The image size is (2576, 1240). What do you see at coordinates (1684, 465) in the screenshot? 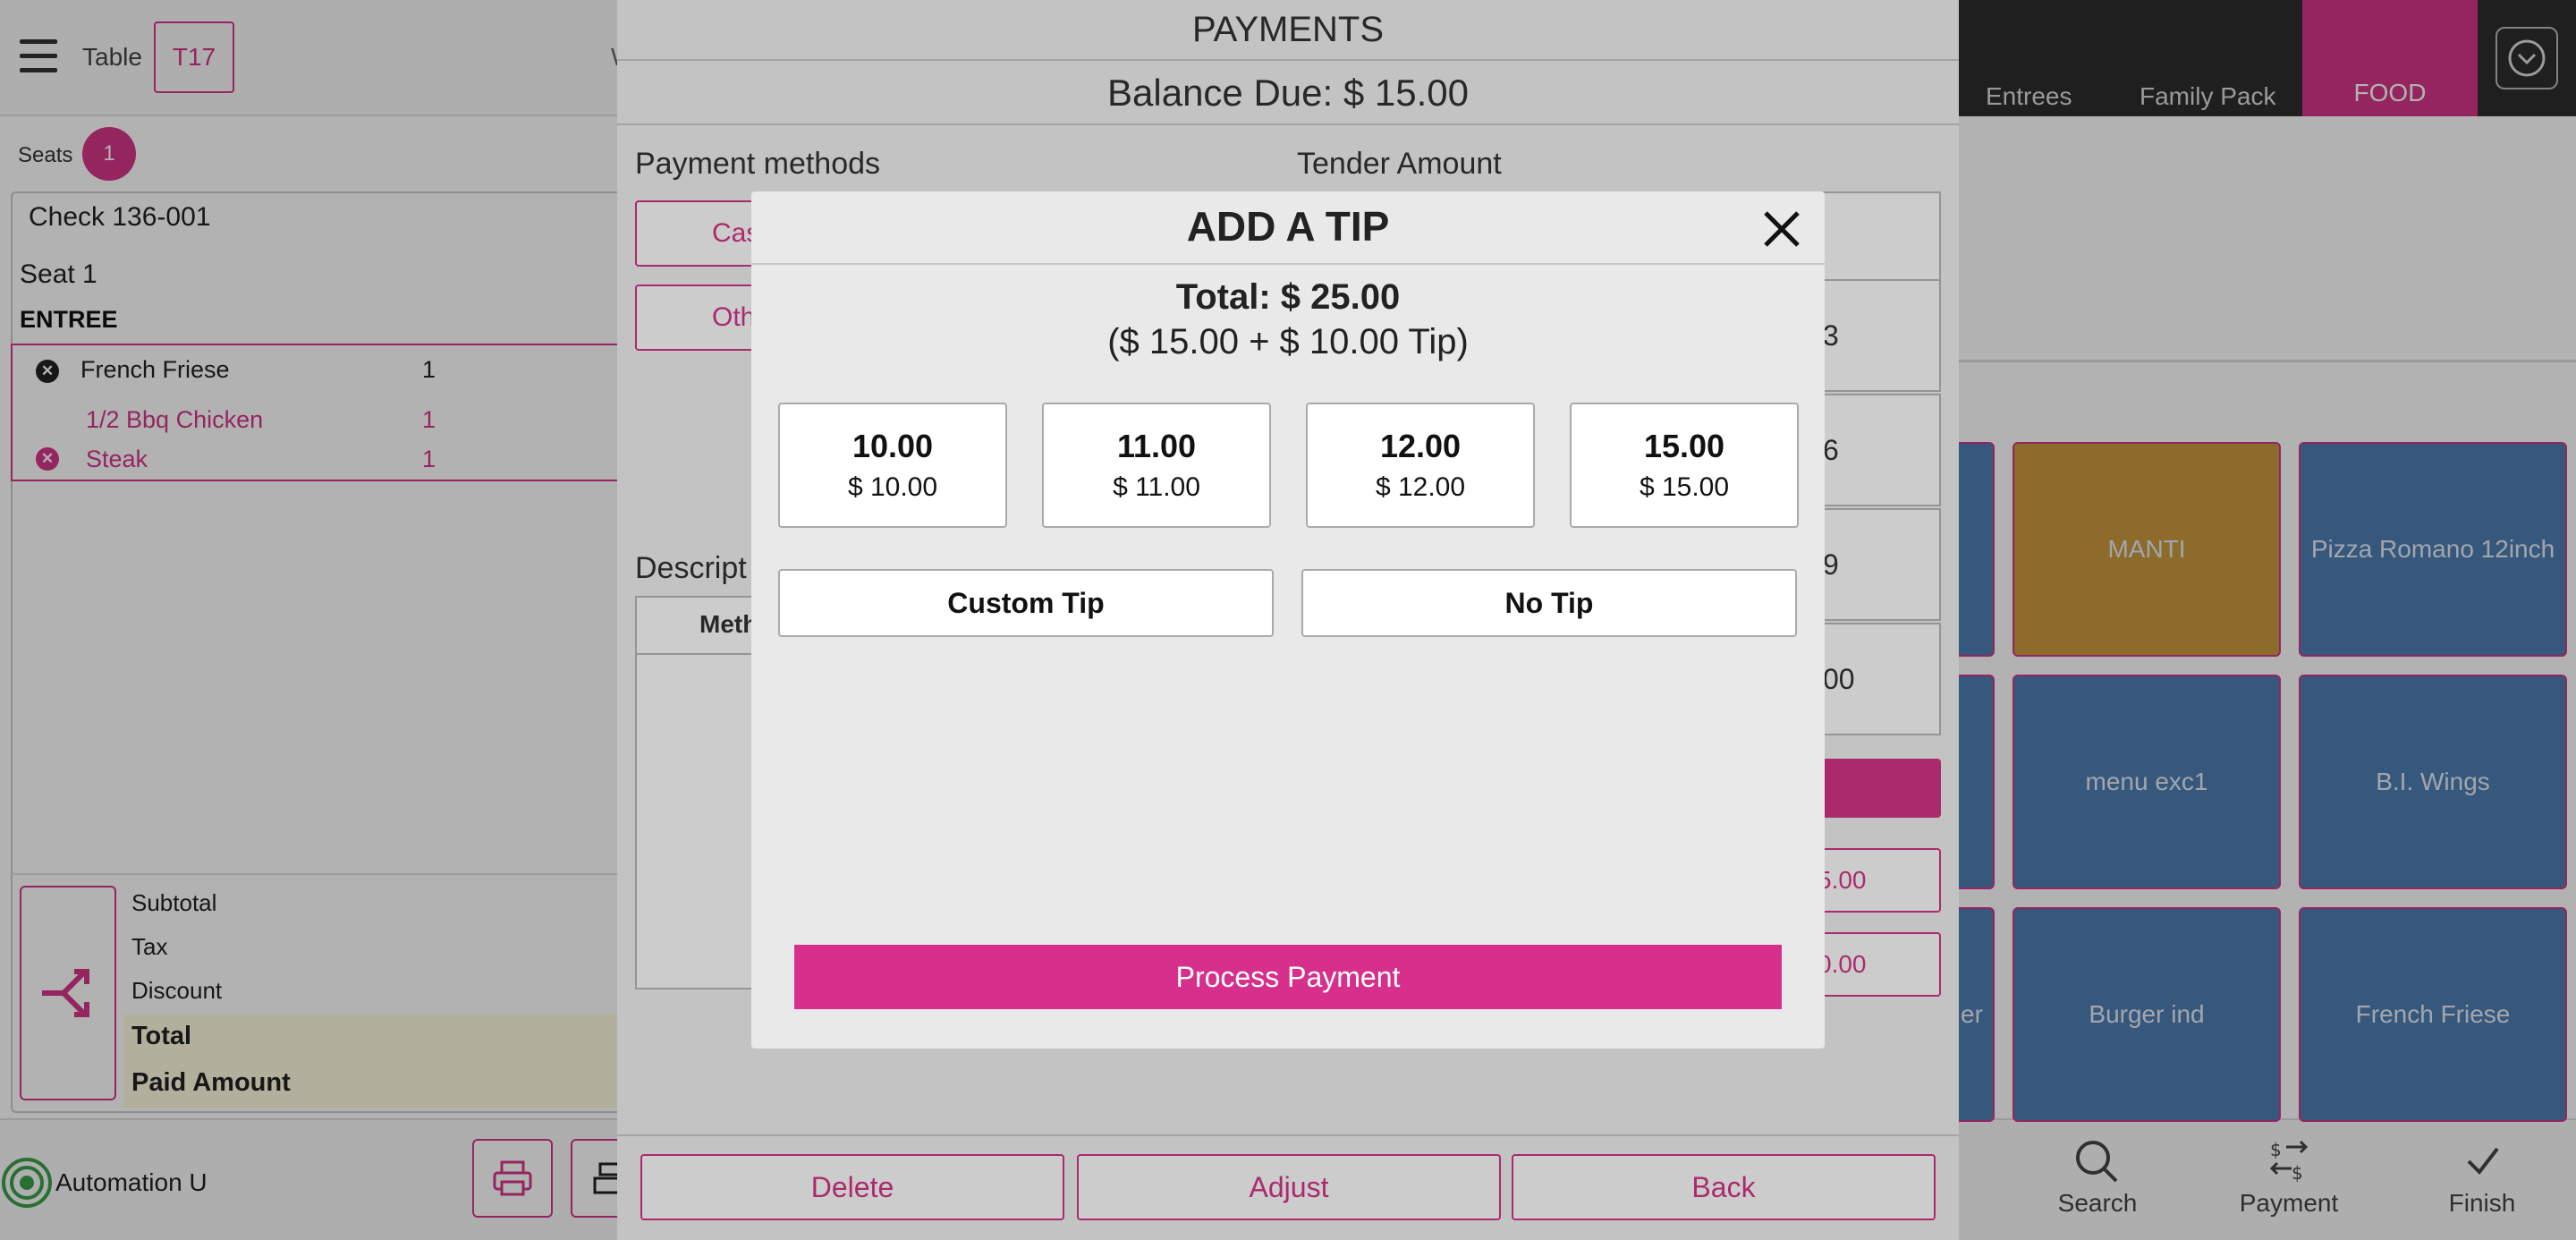
I see `tip-option-button: 15.00 $ 15.00` at bounding box center [1684, 465].